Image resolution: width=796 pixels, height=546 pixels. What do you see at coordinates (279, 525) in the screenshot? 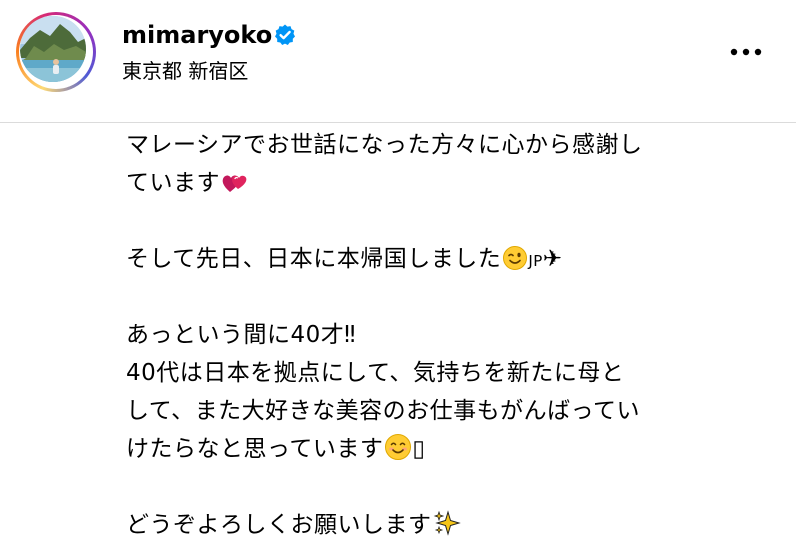
I see `caption-text: どうぞよろしくお願いします` at bounding box center [279, 525].